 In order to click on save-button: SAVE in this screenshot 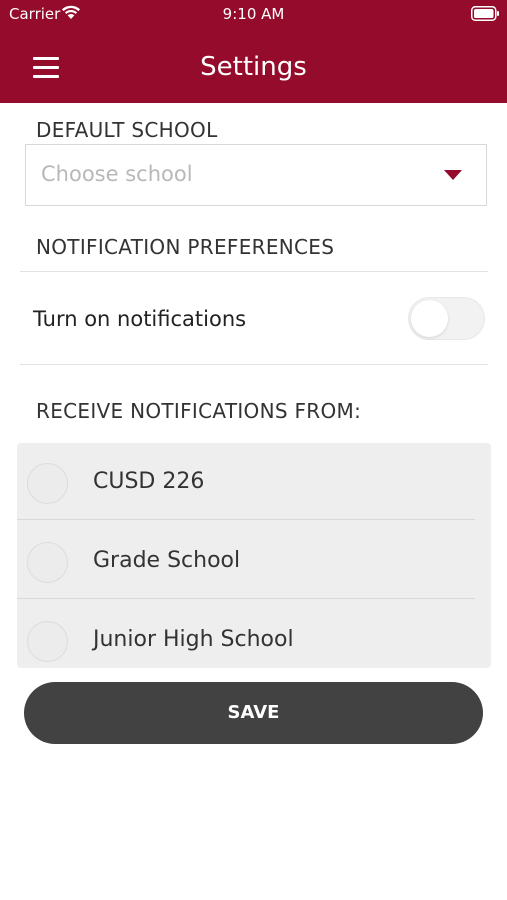, I will do `click(253, 713)`.